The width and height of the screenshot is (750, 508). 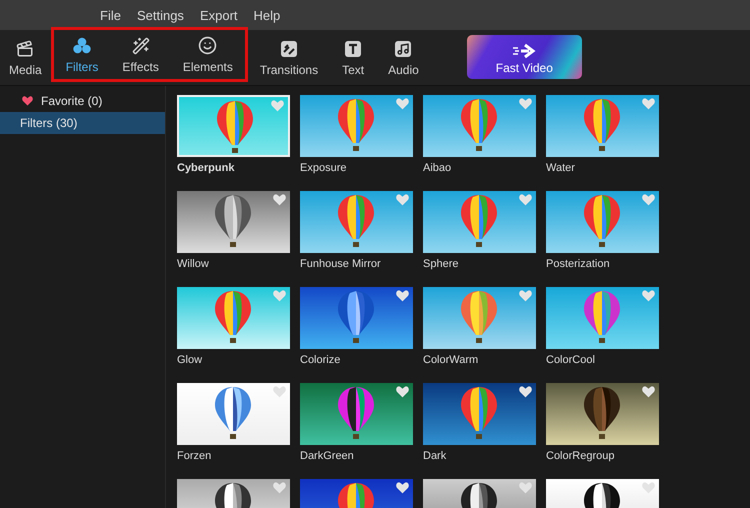 What do you see at coordinates (267, 15) in the screenshot?
I see `menu-item: Help` at bounding box center [267, 15].